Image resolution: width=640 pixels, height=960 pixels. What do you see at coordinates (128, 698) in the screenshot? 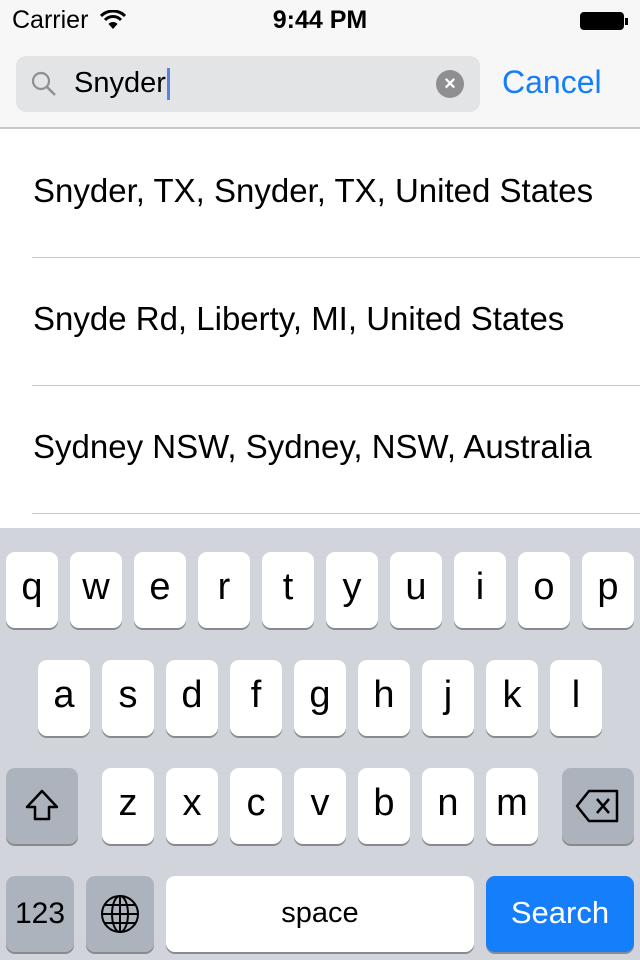
I see `key-s: s` at bounding box center [128, 698].